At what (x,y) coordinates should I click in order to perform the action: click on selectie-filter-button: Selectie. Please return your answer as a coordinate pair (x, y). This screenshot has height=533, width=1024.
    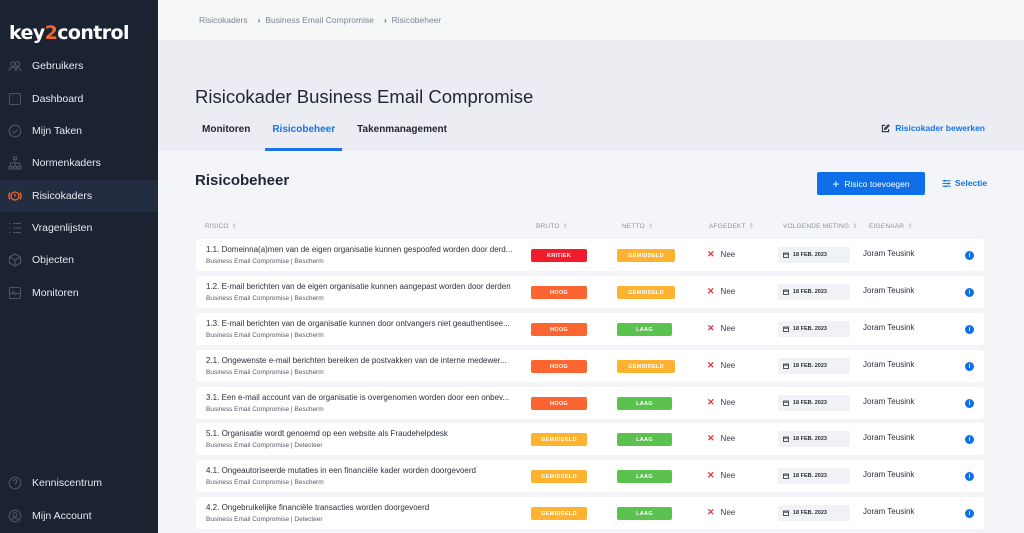
    Looking at the image, I should click on (964, 183).